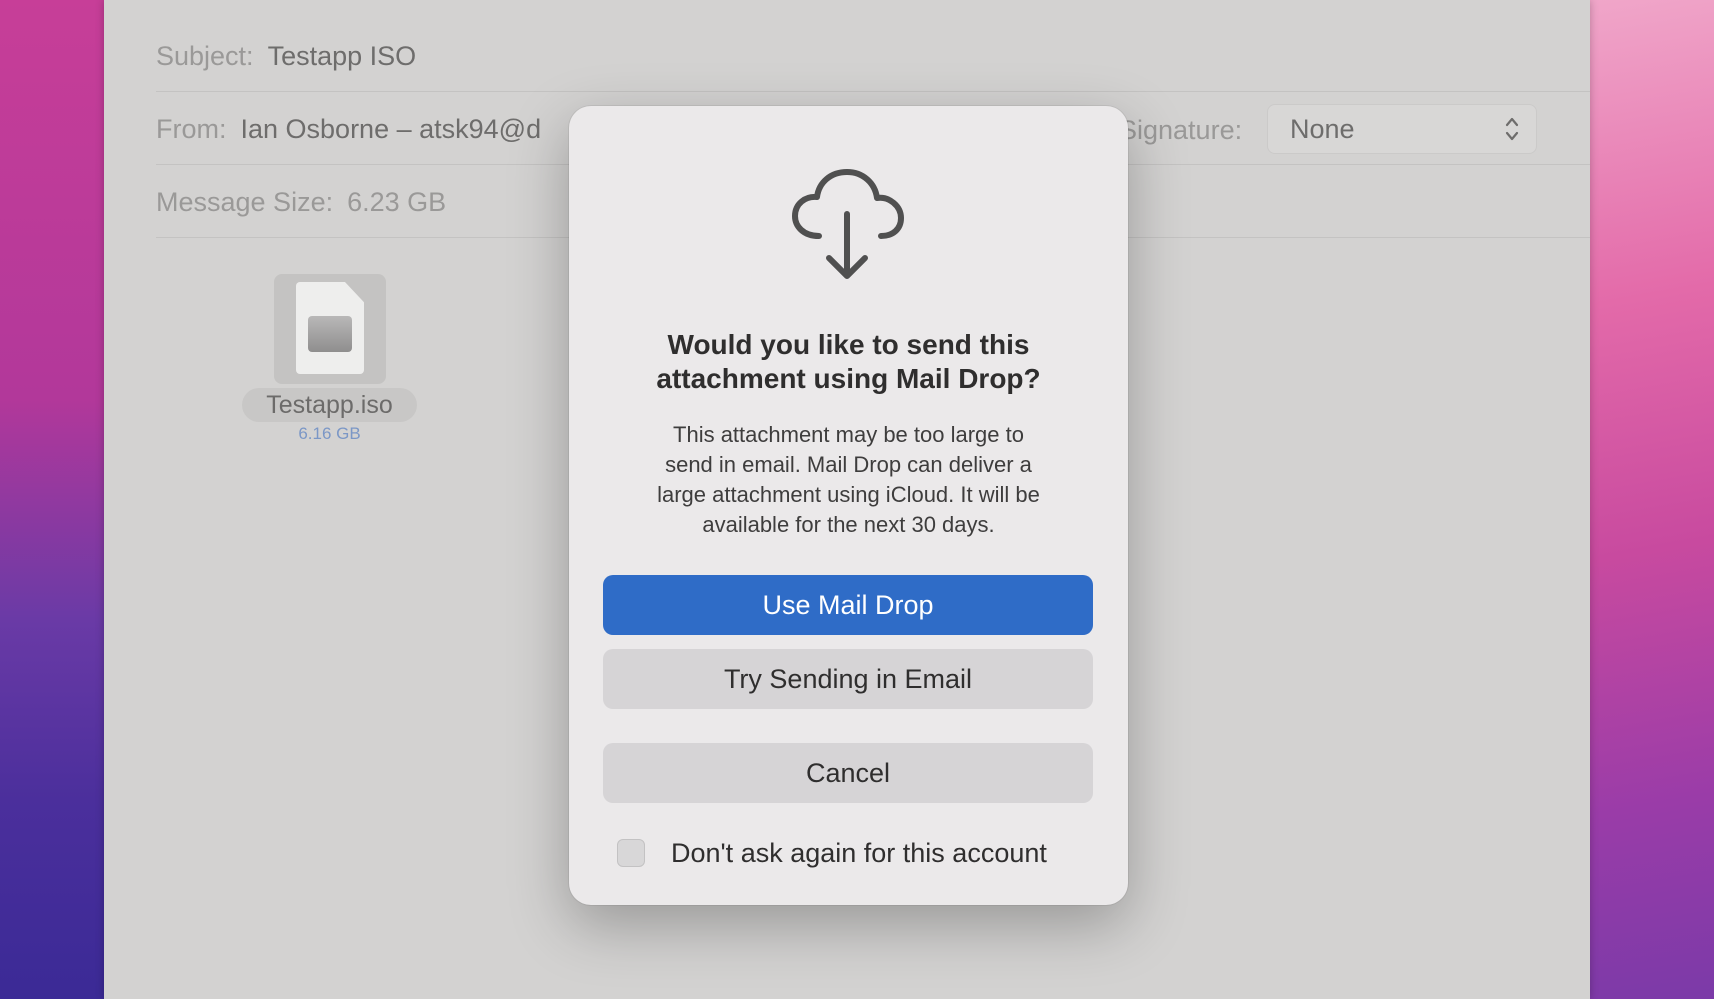 Image resolution: width=1714 pixels, height=999 pixels. Describe the element at coordinates (52, 499) in the screenshot. I see `desktop-wallpaper-left` at that location.